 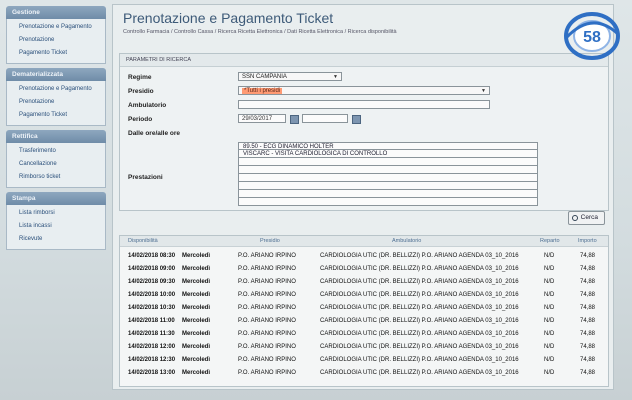 What do you see at coordinates (56, 53) in the screenshot?
I see `sidebar-item-pagamento-ticket: Pagamento Ticket` at bounding box center [56, 53].